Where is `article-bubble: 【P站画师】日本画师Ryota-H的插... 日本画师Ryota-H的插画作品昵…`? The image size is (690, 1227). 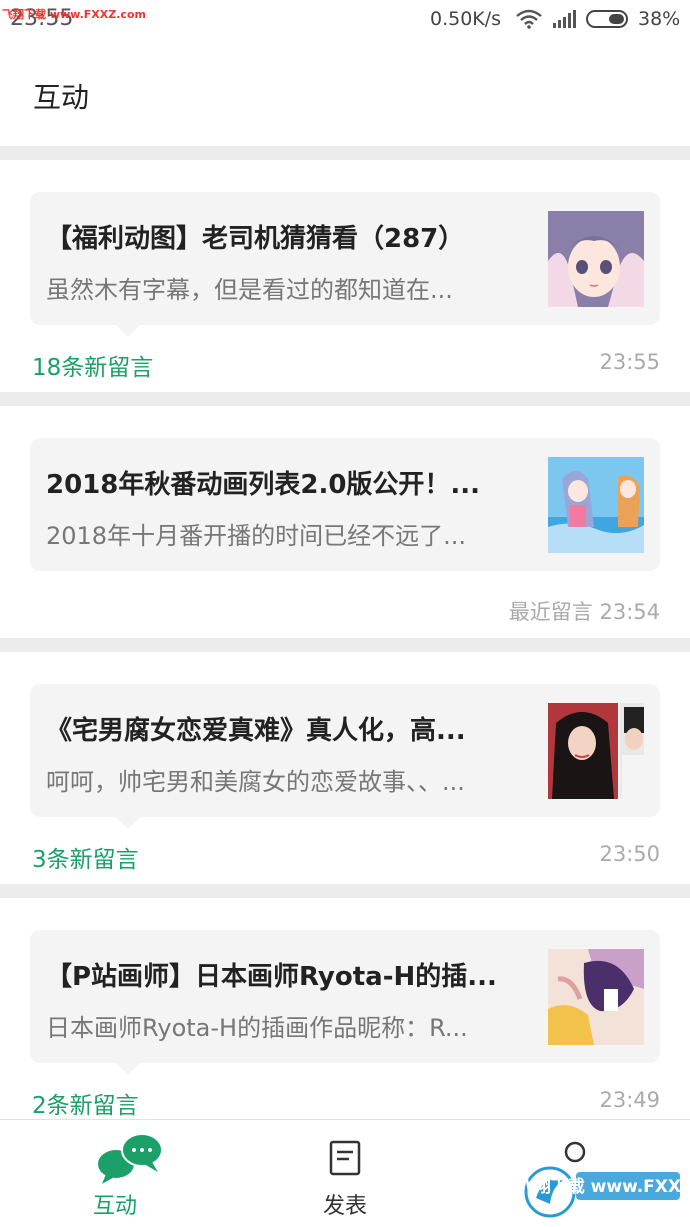
article-bubble: 【P站画师】日本画师Ryota-H的插... 日本画师Ryota-H的插画作品昵… is located at coordinates (345, 1002).